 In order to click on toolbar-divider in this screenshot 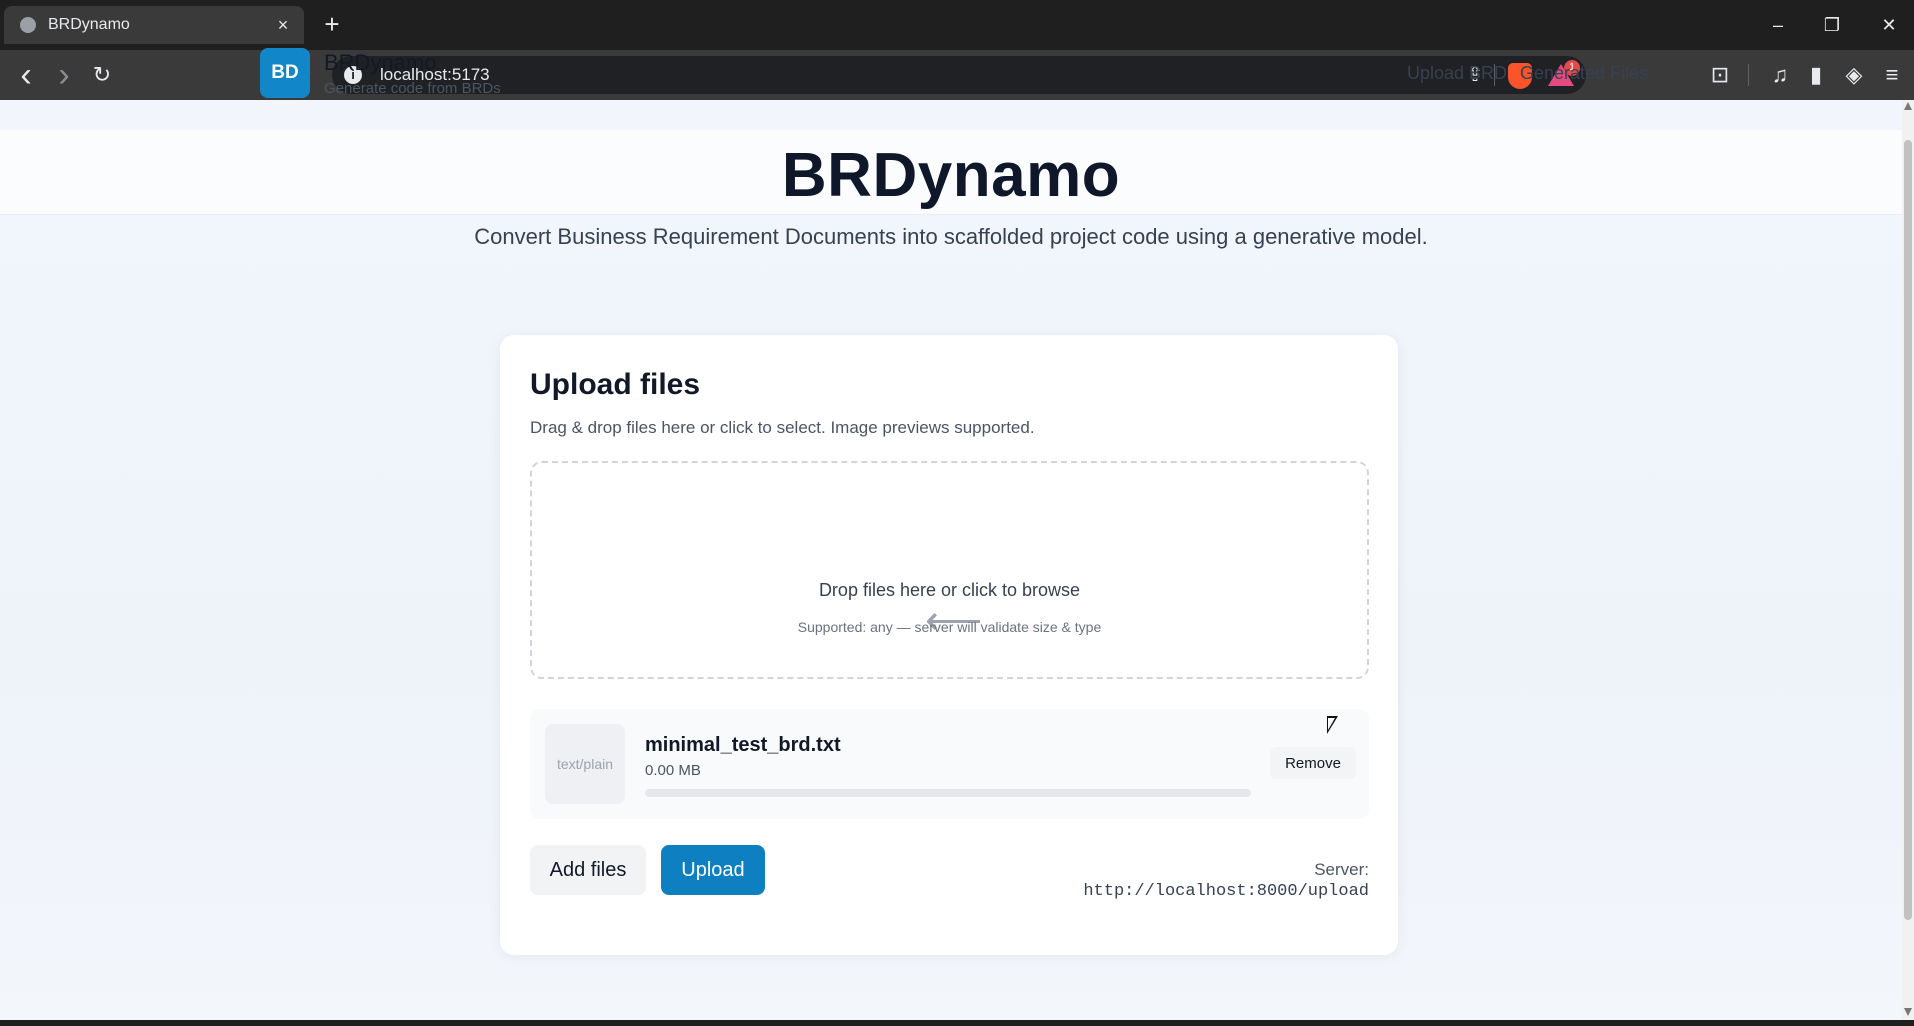, I will do `click(1748, 75)`.